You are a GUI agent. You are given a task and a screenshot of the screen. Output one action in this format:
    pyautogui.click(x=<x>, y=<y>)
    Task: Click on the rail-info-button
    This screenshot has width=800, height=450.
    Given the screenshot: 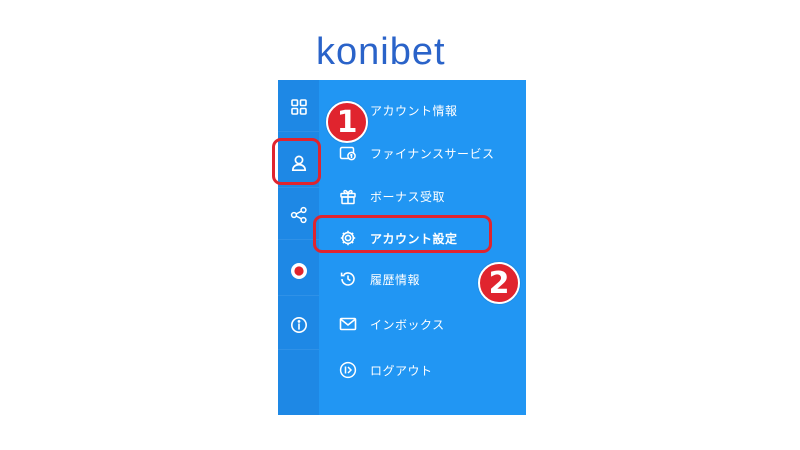 What is the action you would take?
    pyautogui.click(x=298, y=325)
    